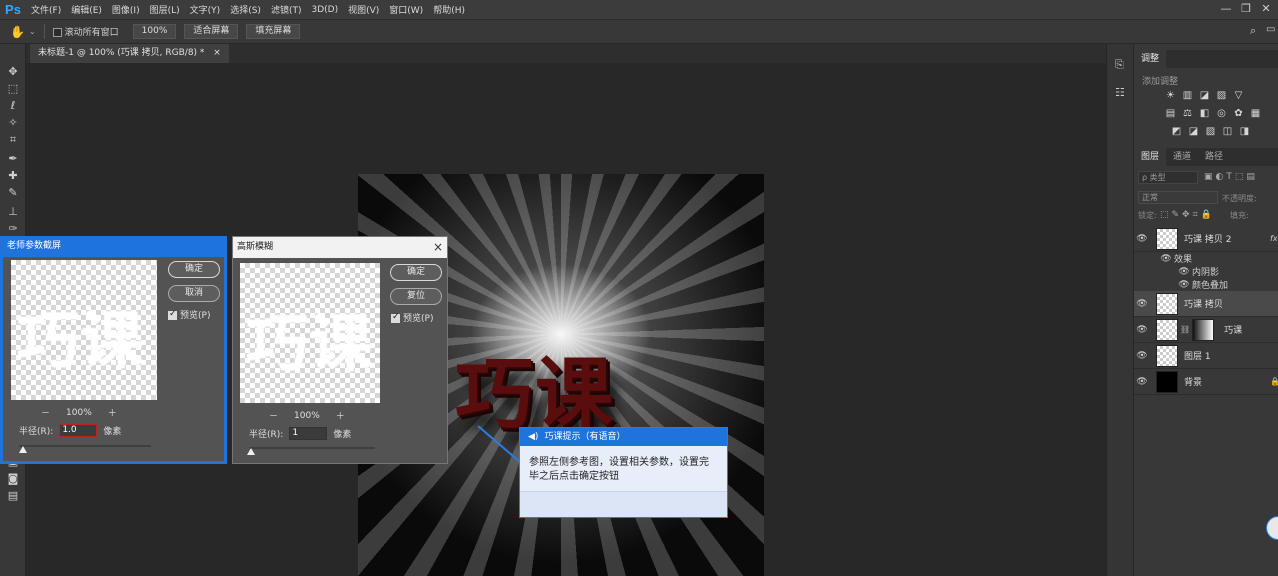 The image size is (1278, 576). What do you see at coordinates (211, 31) in the screenshot?
I see `fit-screen-button: 适合屏幕` at bounding box center [211, 31].